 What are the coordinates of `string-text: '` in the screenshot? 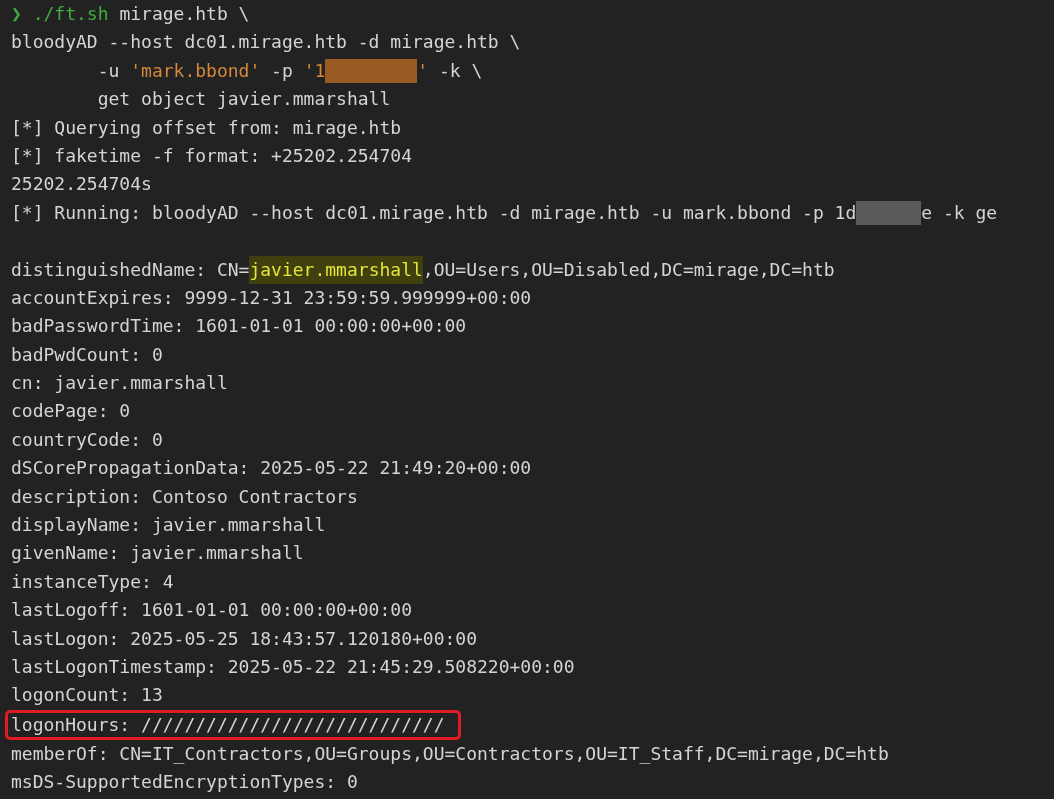 It's located at (423, 70).